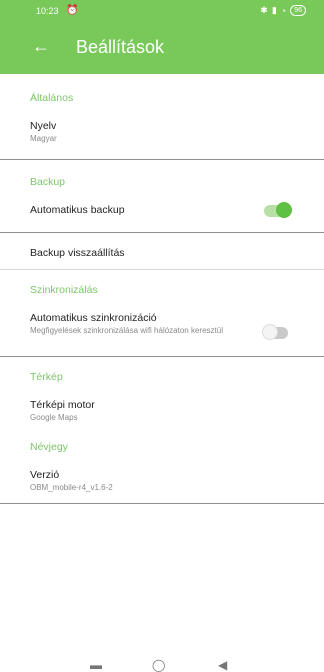 Image resolution: width=324 pixels, height=672 pixels. Describe the element at coordinates (62, 405) in the screenshot. I see `setting-map-engine-label: Térképi motor` at that location.